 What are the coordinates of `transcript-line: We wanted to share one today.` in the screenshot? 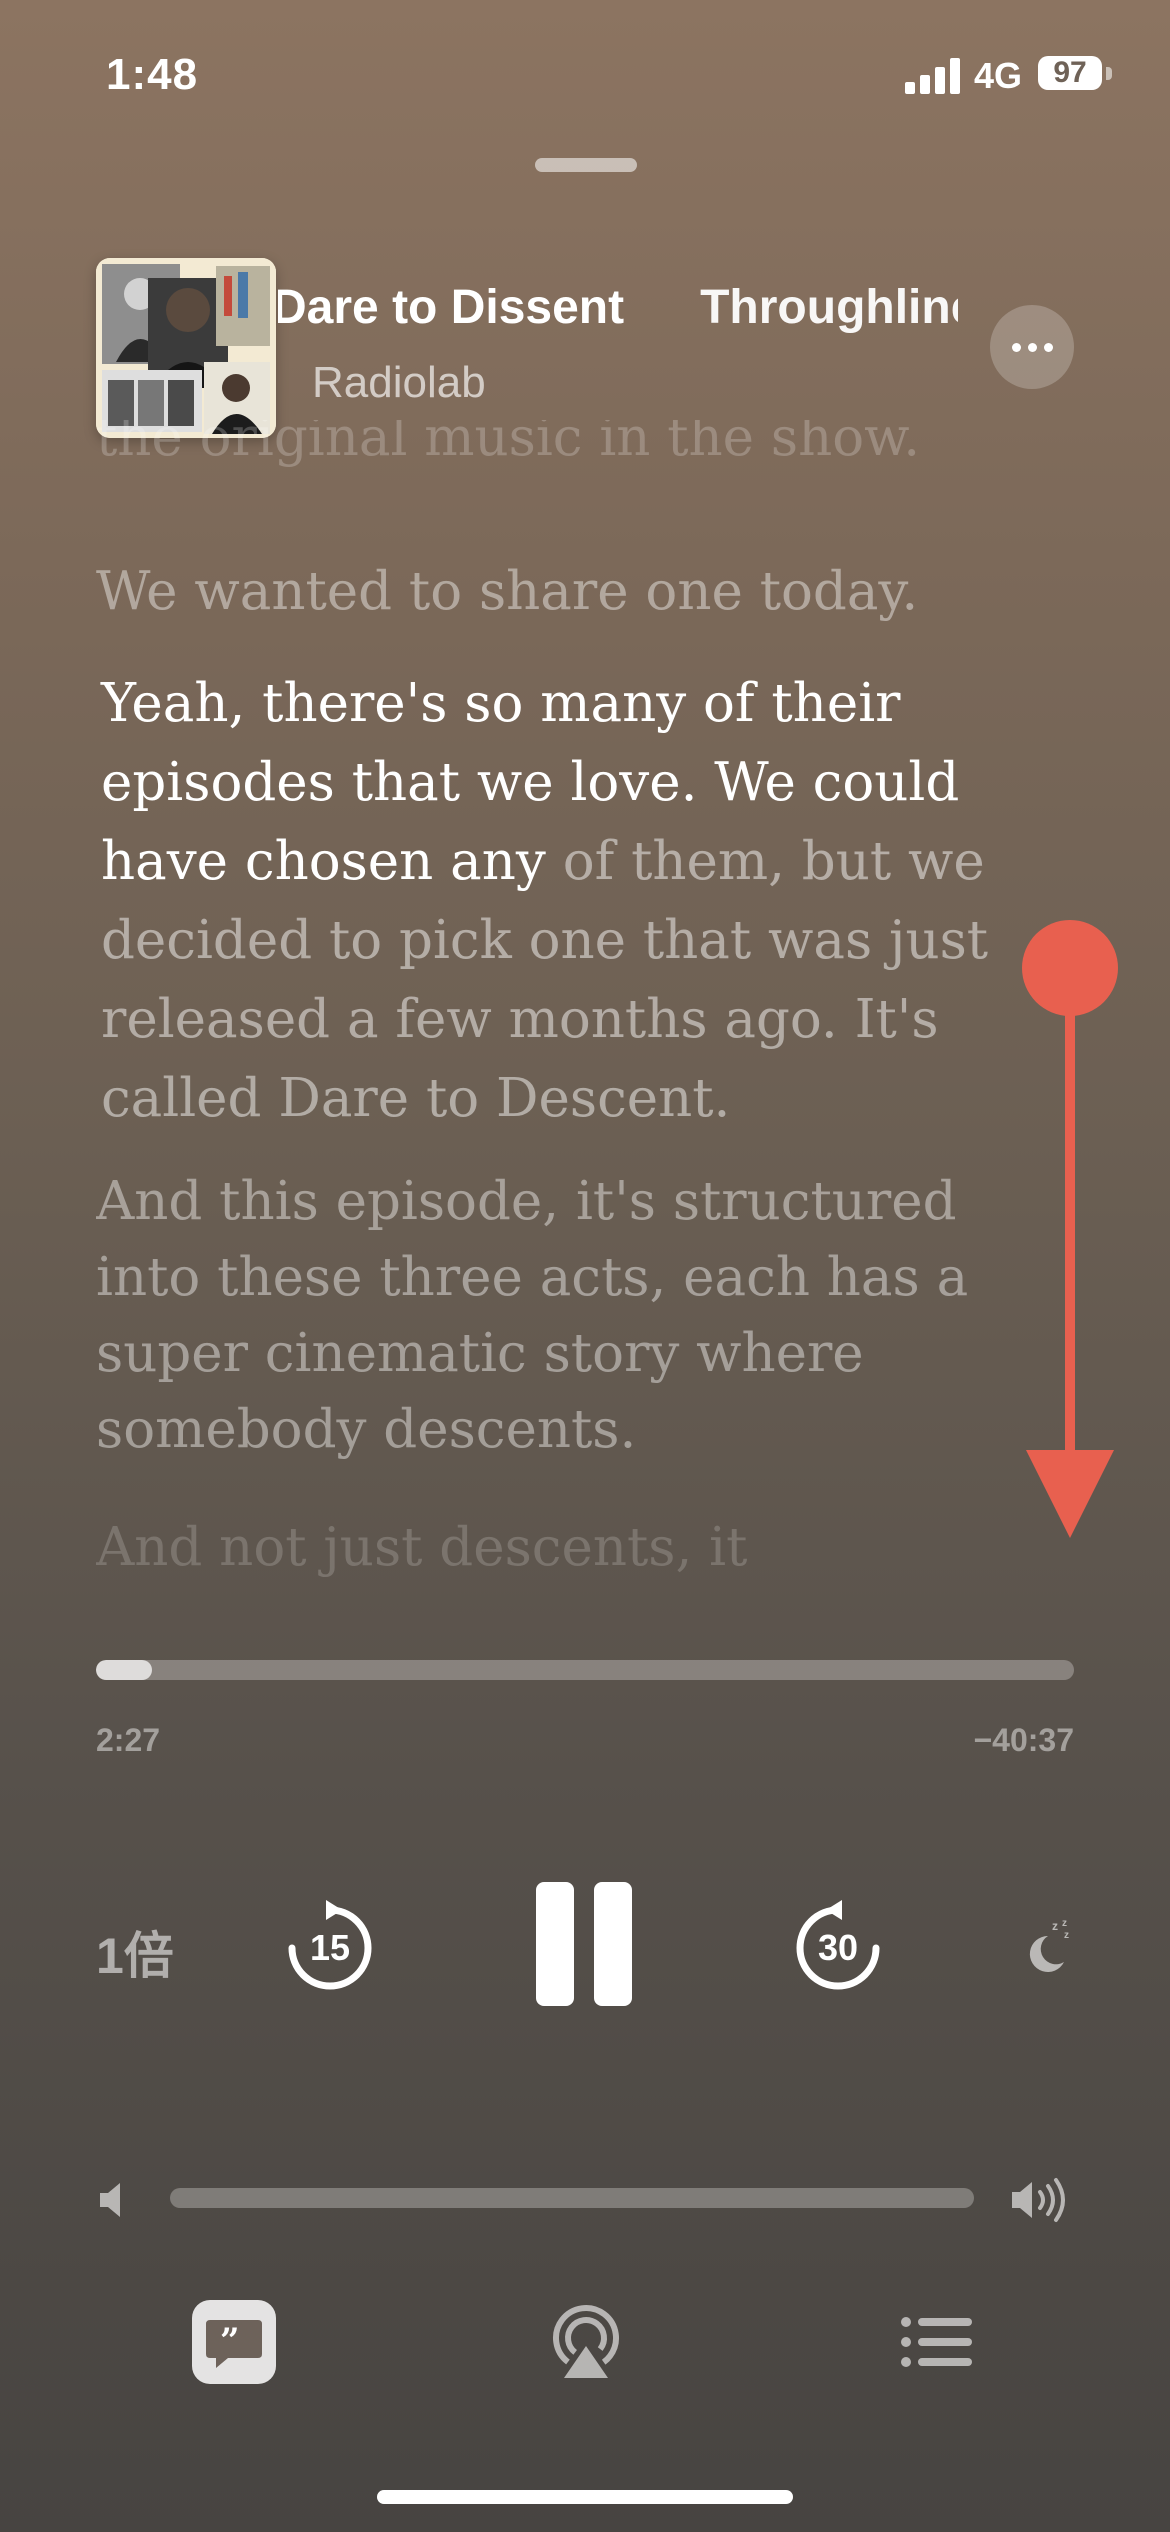 It's located at (556, 591).